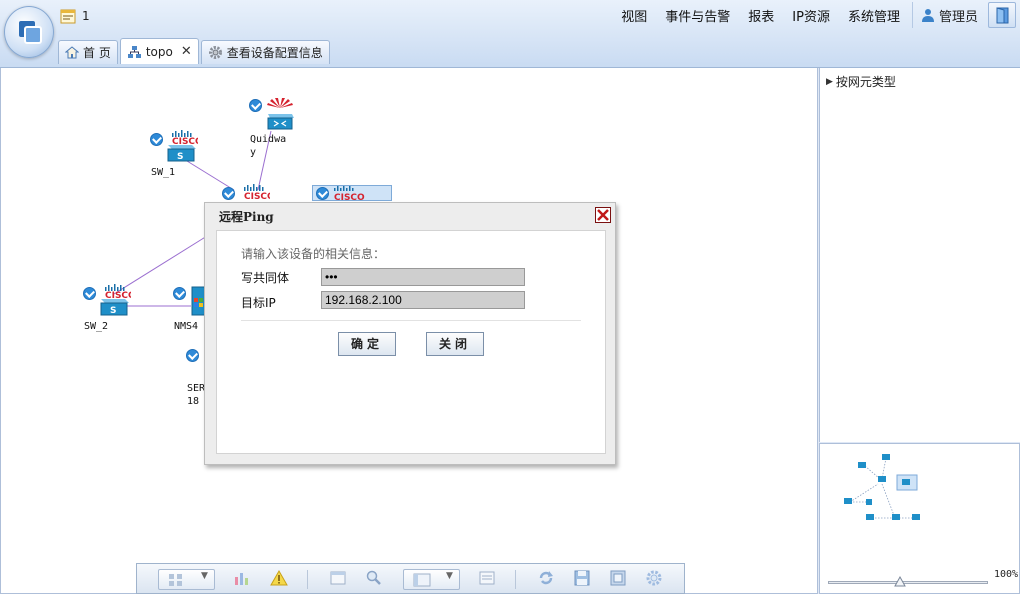 The width and height of the screenshot is (1020, 594). What do you see at coordinates (874, 15) in the screenshot?
I see `menu-system-management: 系统管理` at bounding box center [874, 15].